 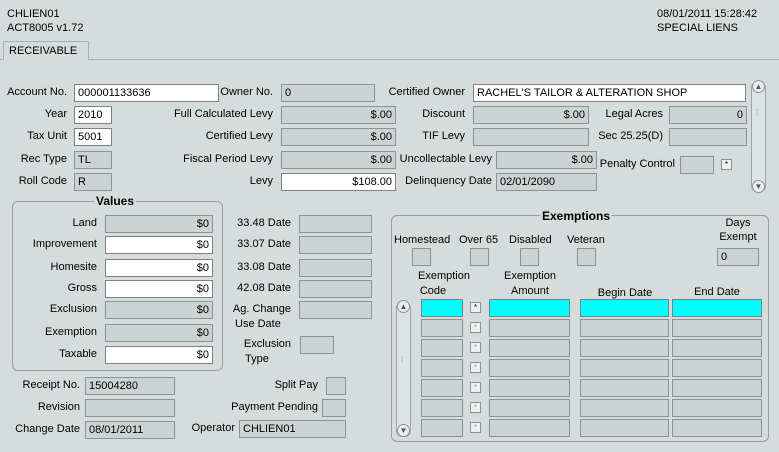 I want to click on homesite-label: Homesite, so click(x=73, y=267).